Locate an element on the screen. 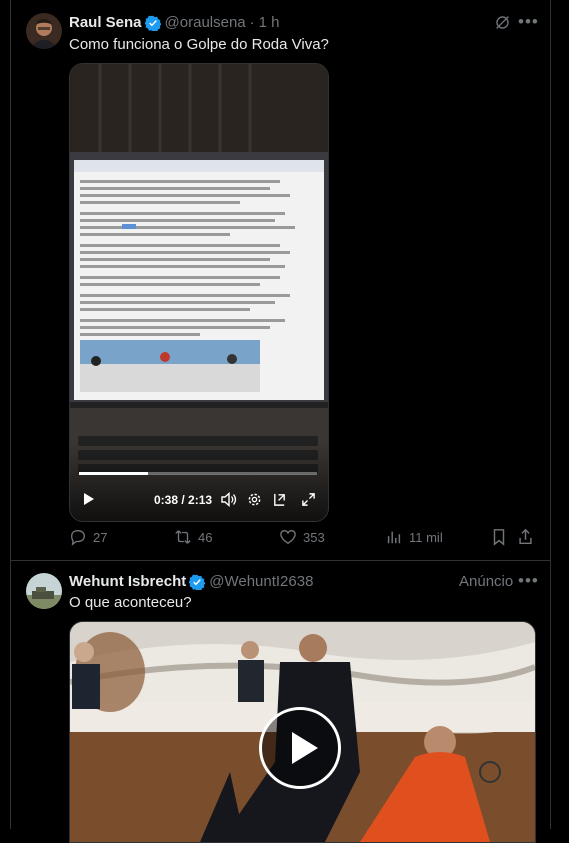  progress-fill is located at coordinates (114, 473).